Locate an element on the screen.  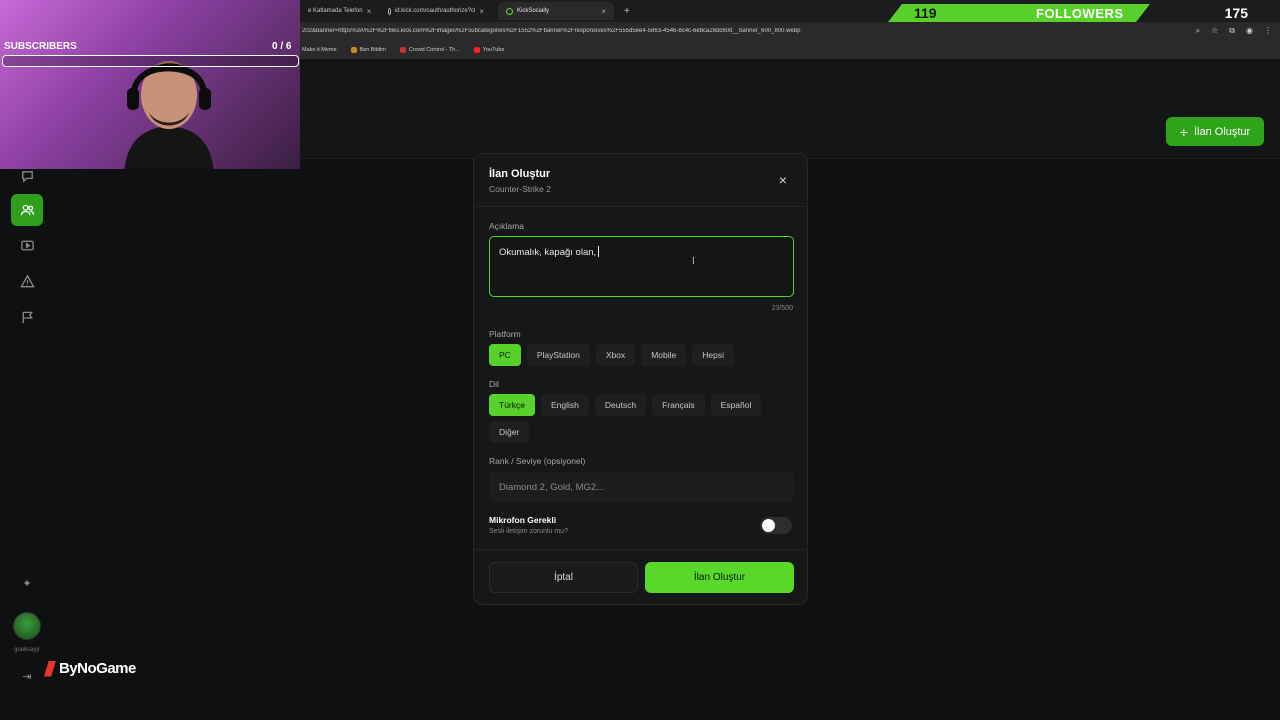
followers-goal-overlay: 119 FOLLOWERS 175 is located at coordinates (1084, 13).